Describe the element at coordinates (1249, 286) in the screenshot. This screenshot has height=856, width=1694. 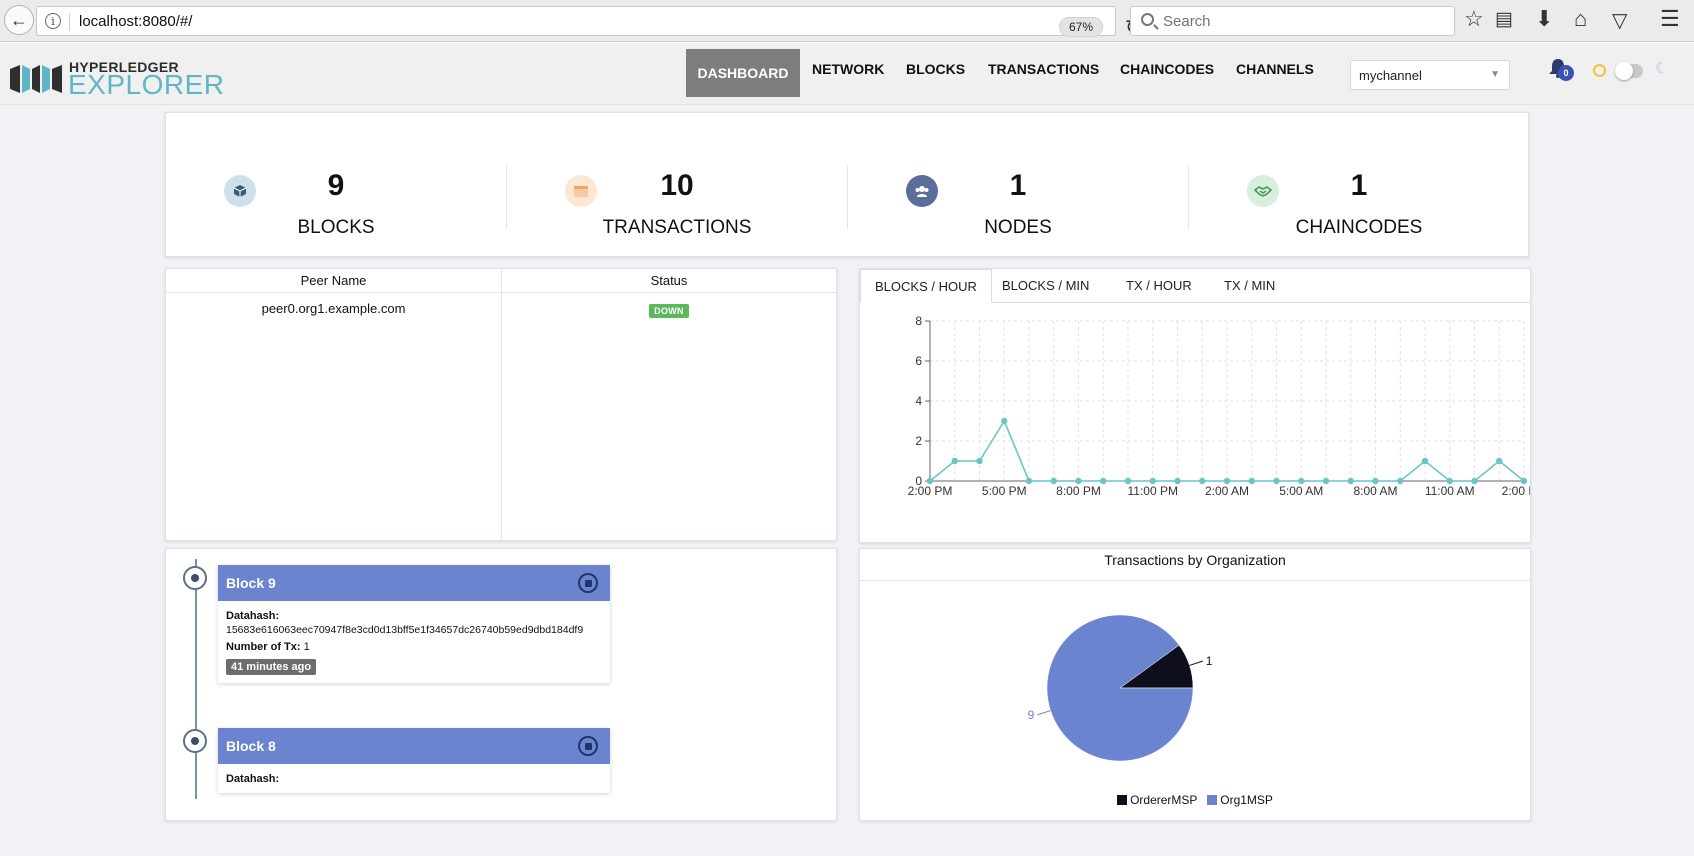
I see `tab-tx-min: TX / MIN` at that location.